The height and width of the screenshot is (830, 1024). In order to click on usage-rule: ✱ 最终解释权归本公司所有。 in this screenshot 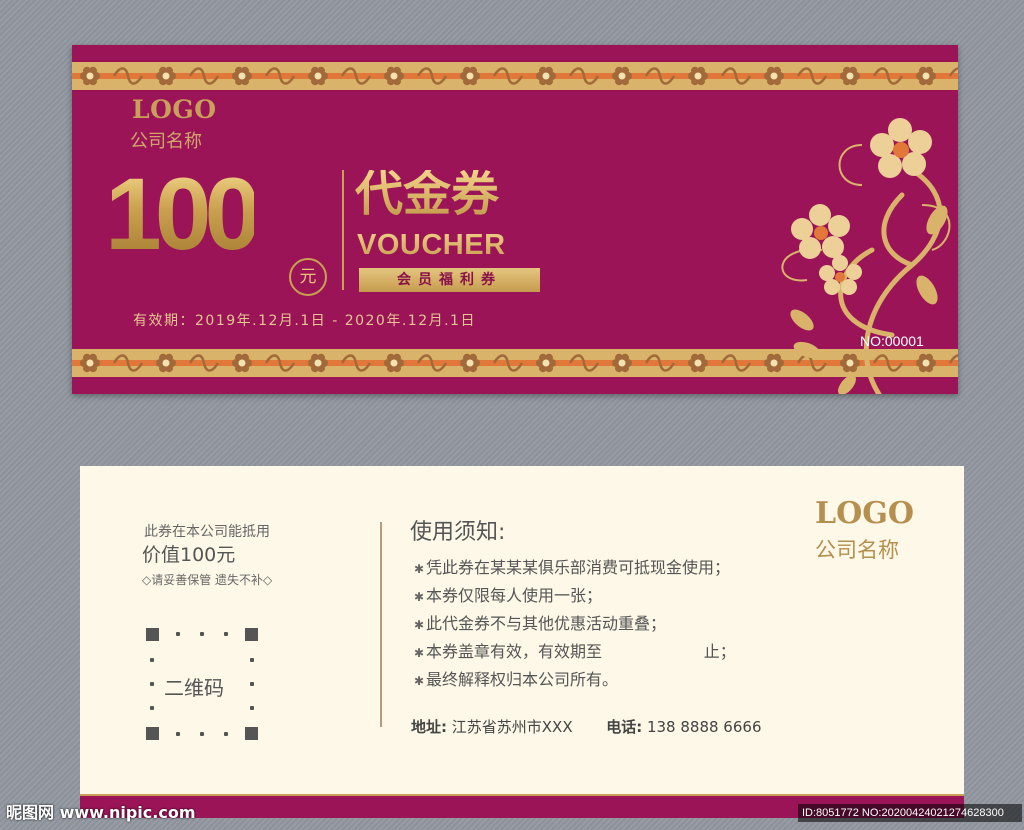, I will do `click(516, 679)`.